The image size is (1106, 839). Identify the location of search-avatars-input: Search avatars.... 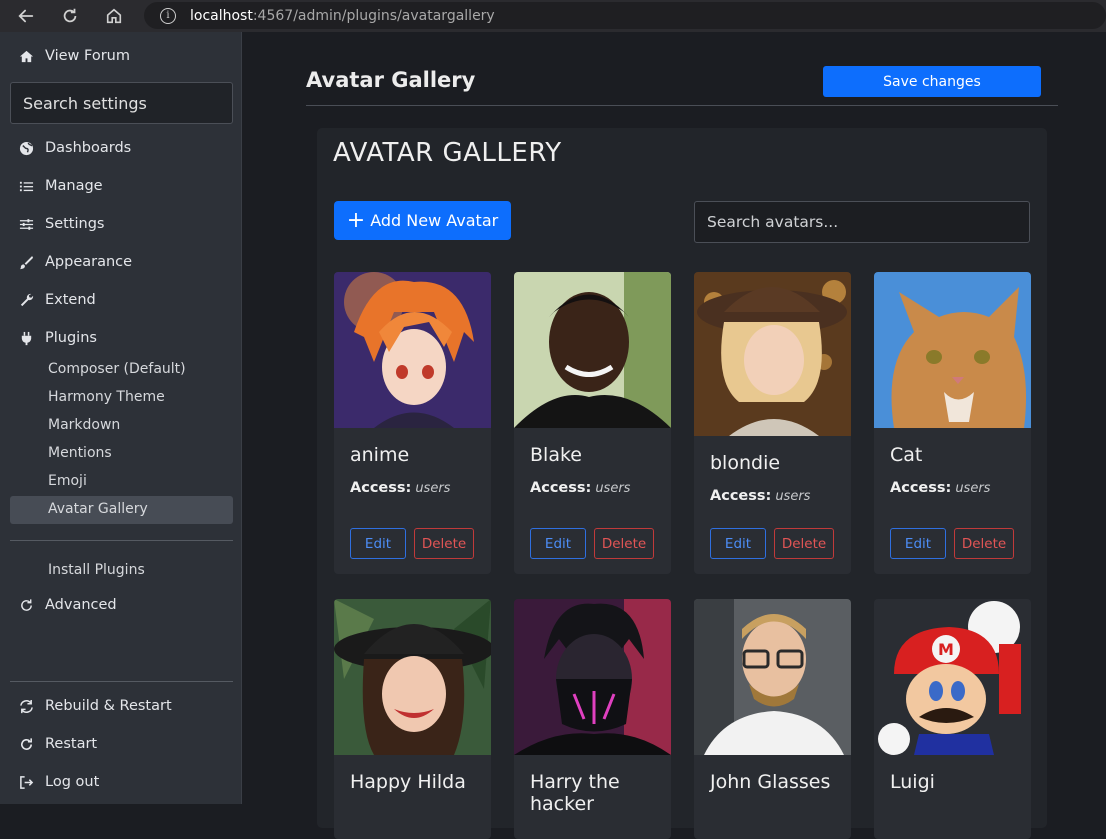
(862, 222).